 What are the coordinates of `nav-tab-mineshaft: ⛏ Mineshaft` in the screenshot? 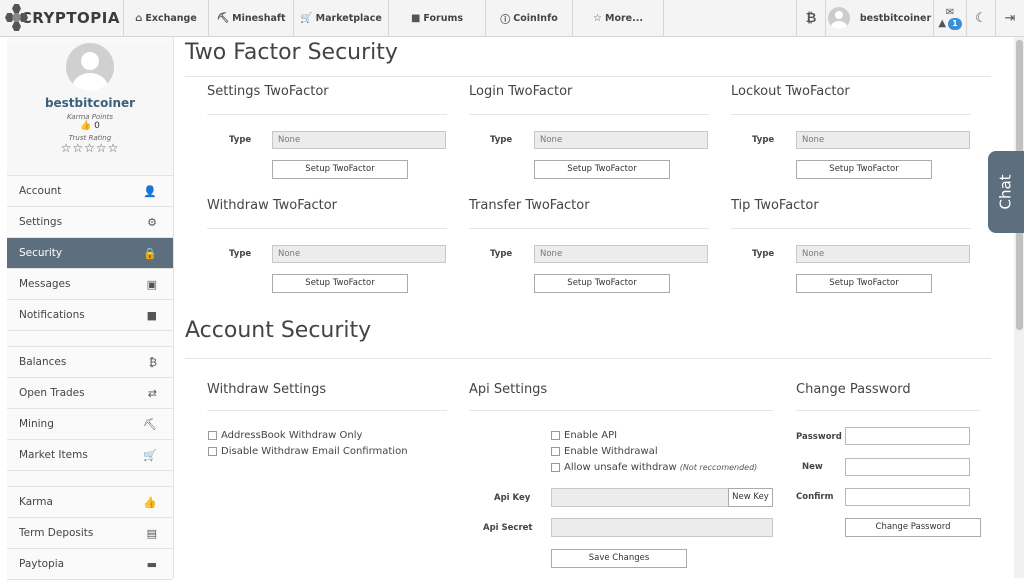 It's located at (250, 18).